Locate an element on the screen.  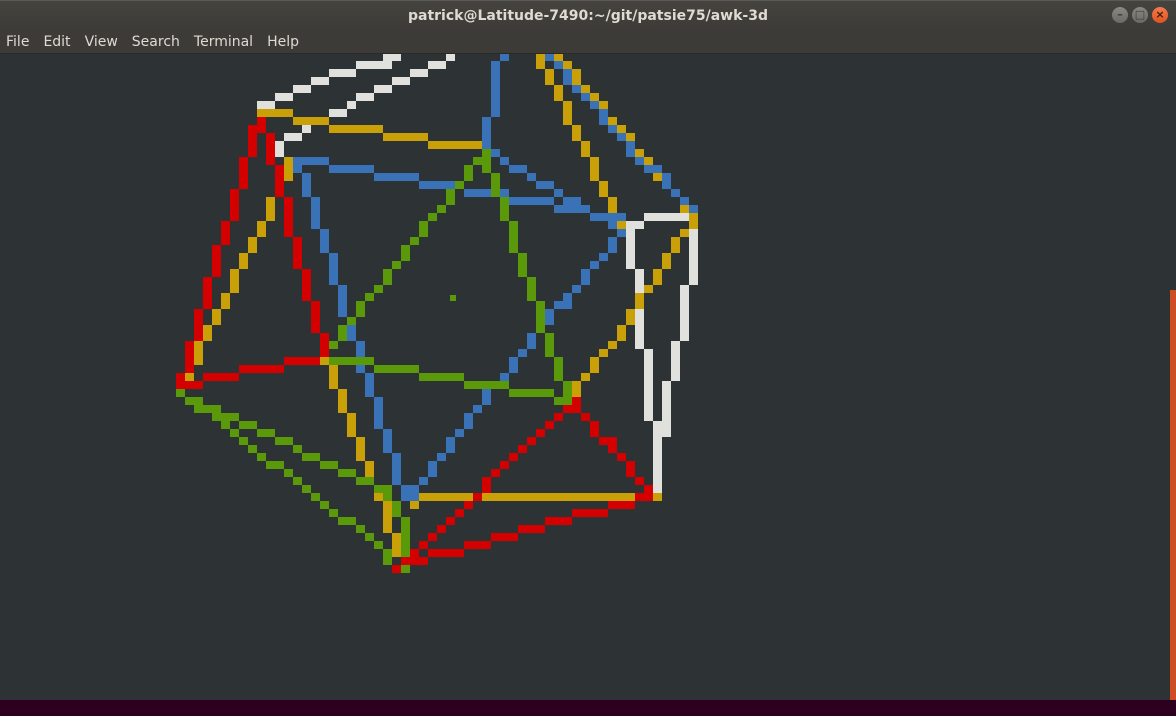
close-button: × is located at coordinates (1160, 15).